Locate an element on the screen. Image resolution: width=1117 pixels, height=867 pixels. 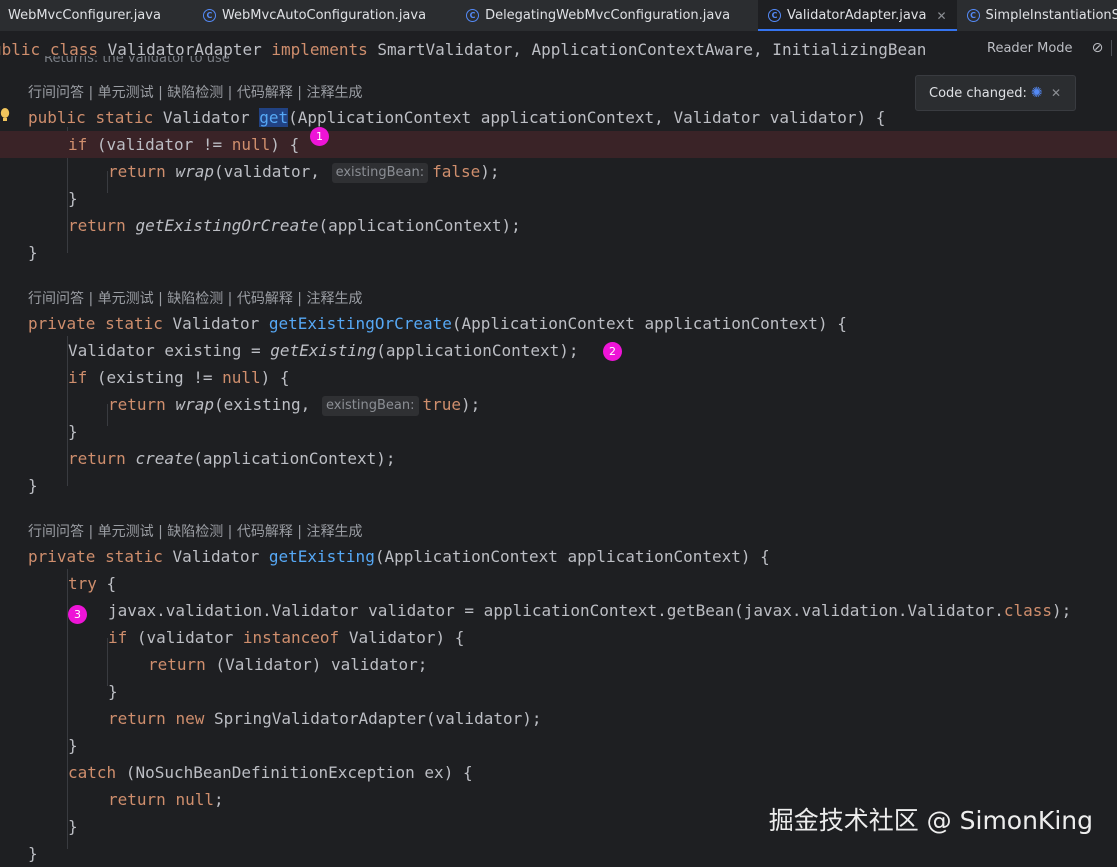
tab-label: ValidatorAdapter.java is located at coordinates (857, 15).